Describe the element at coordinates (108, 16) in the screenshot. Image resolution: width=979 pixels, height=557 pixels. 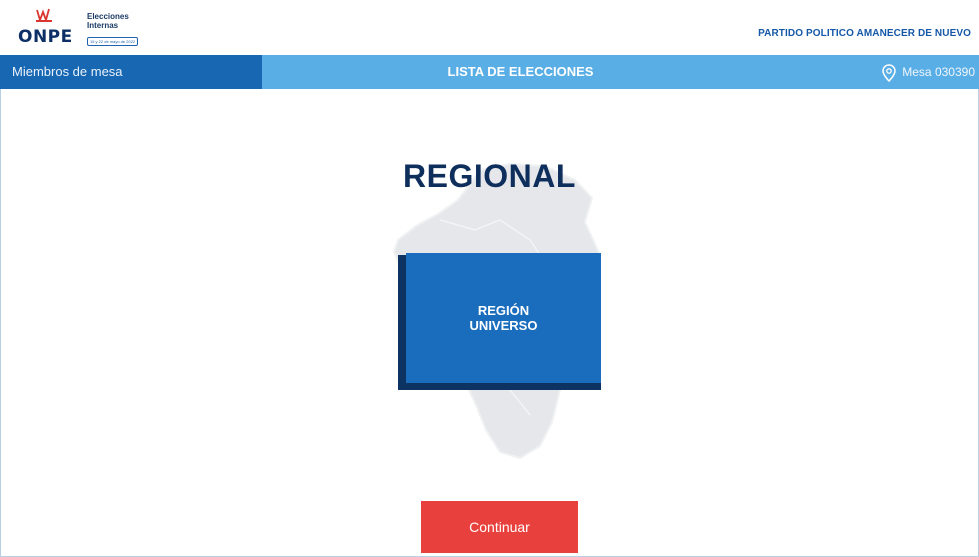
I see `logo-title-line1: Elecciones` at that location.